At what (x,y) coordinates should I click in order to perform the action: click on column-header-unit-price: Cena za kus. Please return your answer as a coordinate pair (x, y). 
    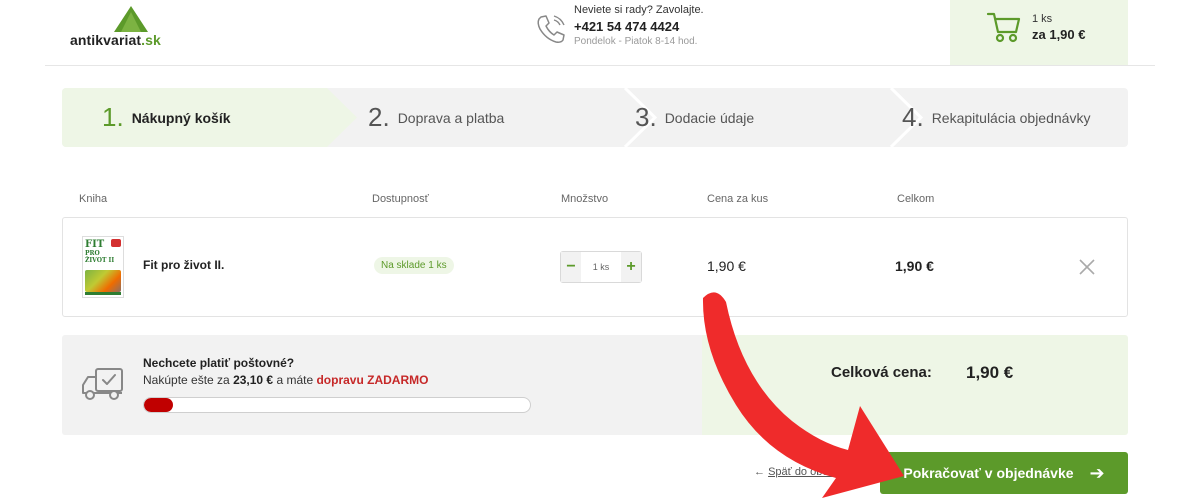
    Looking at the image, I should click on (738, 199).